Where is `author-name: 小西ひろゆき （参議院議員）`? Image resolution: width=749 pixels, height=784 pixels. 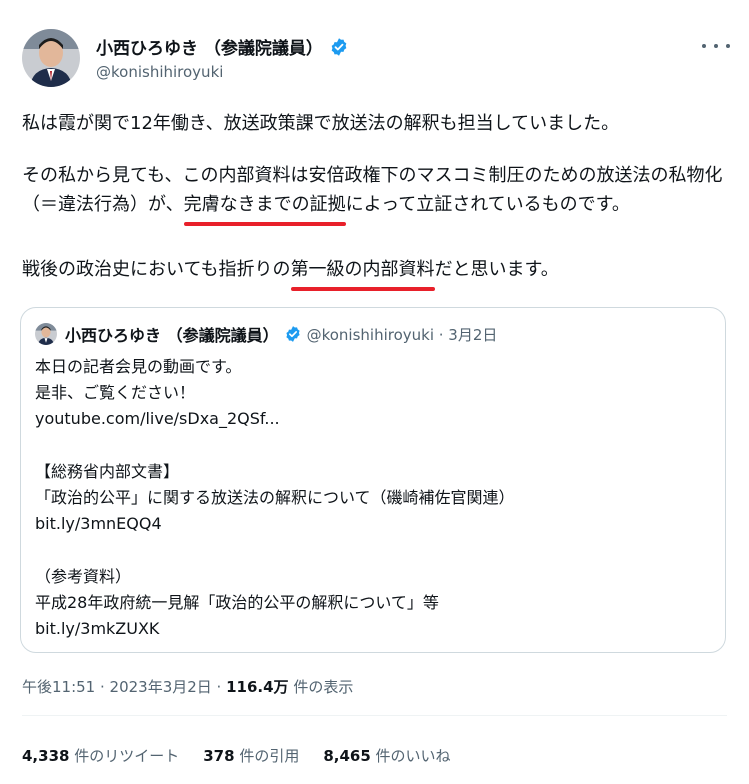
author-name: 小西ひろゆき （参議院議員） is located at coordinates (222, 46).